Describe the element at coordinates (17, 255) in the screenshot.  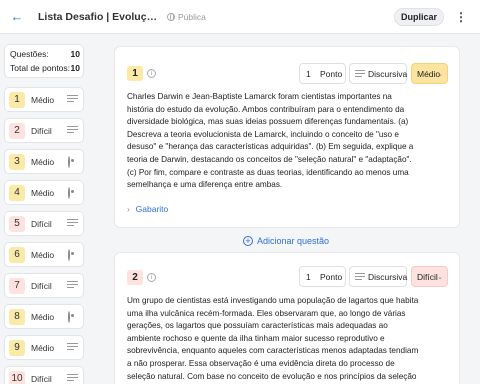
I see `sidebar-question-number: 6` at that location.